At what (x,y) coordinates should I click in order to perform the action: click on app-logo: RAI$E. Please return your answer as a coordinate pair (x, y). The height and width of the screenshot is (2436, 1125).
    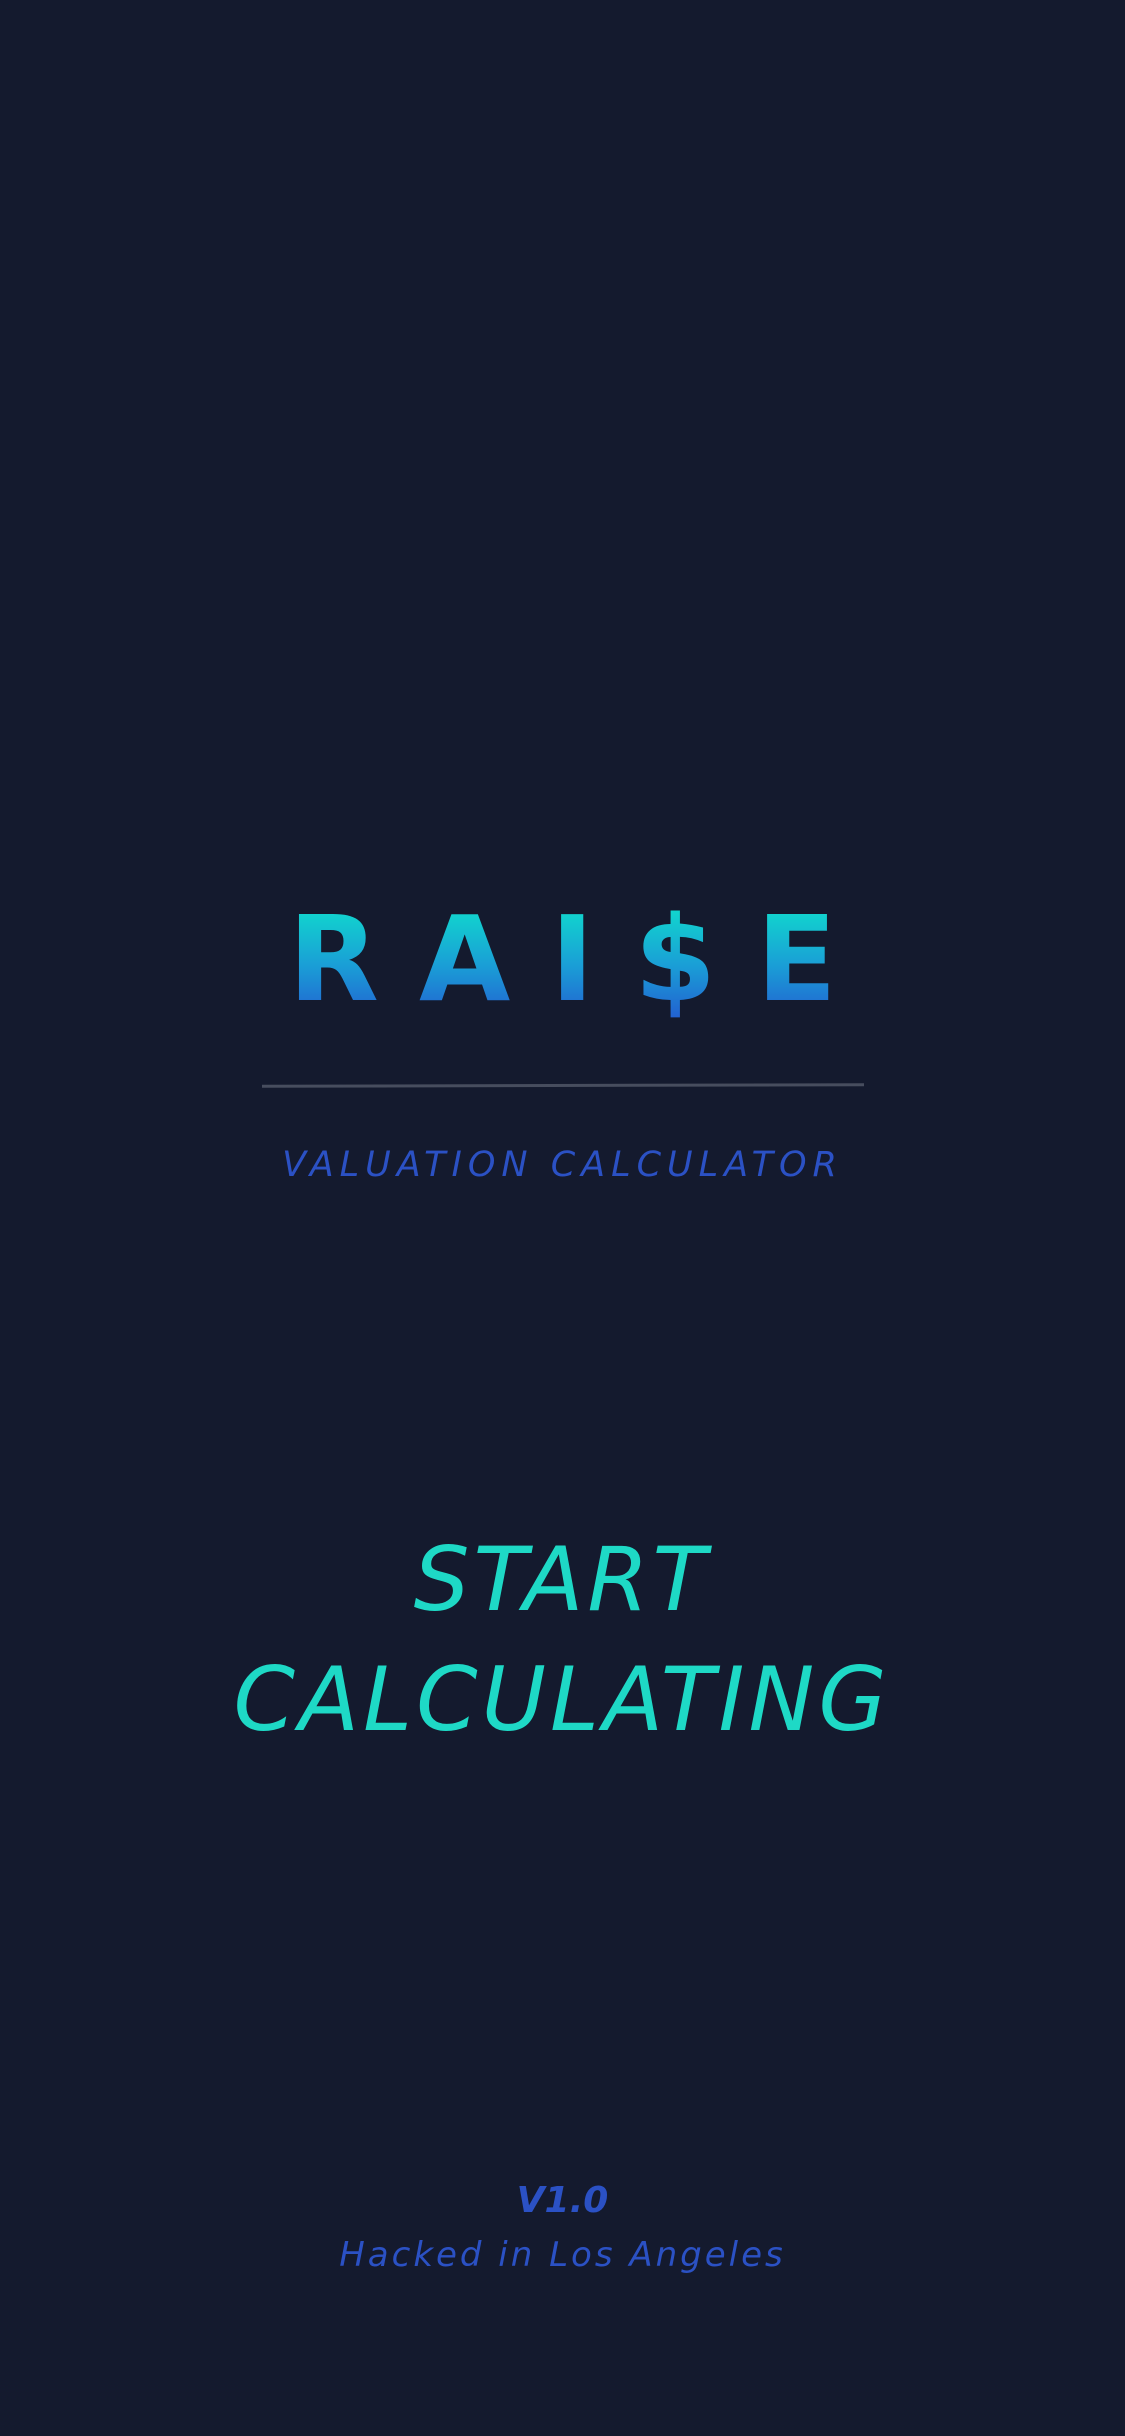
    Looking at the image, I should click on (562, 959).